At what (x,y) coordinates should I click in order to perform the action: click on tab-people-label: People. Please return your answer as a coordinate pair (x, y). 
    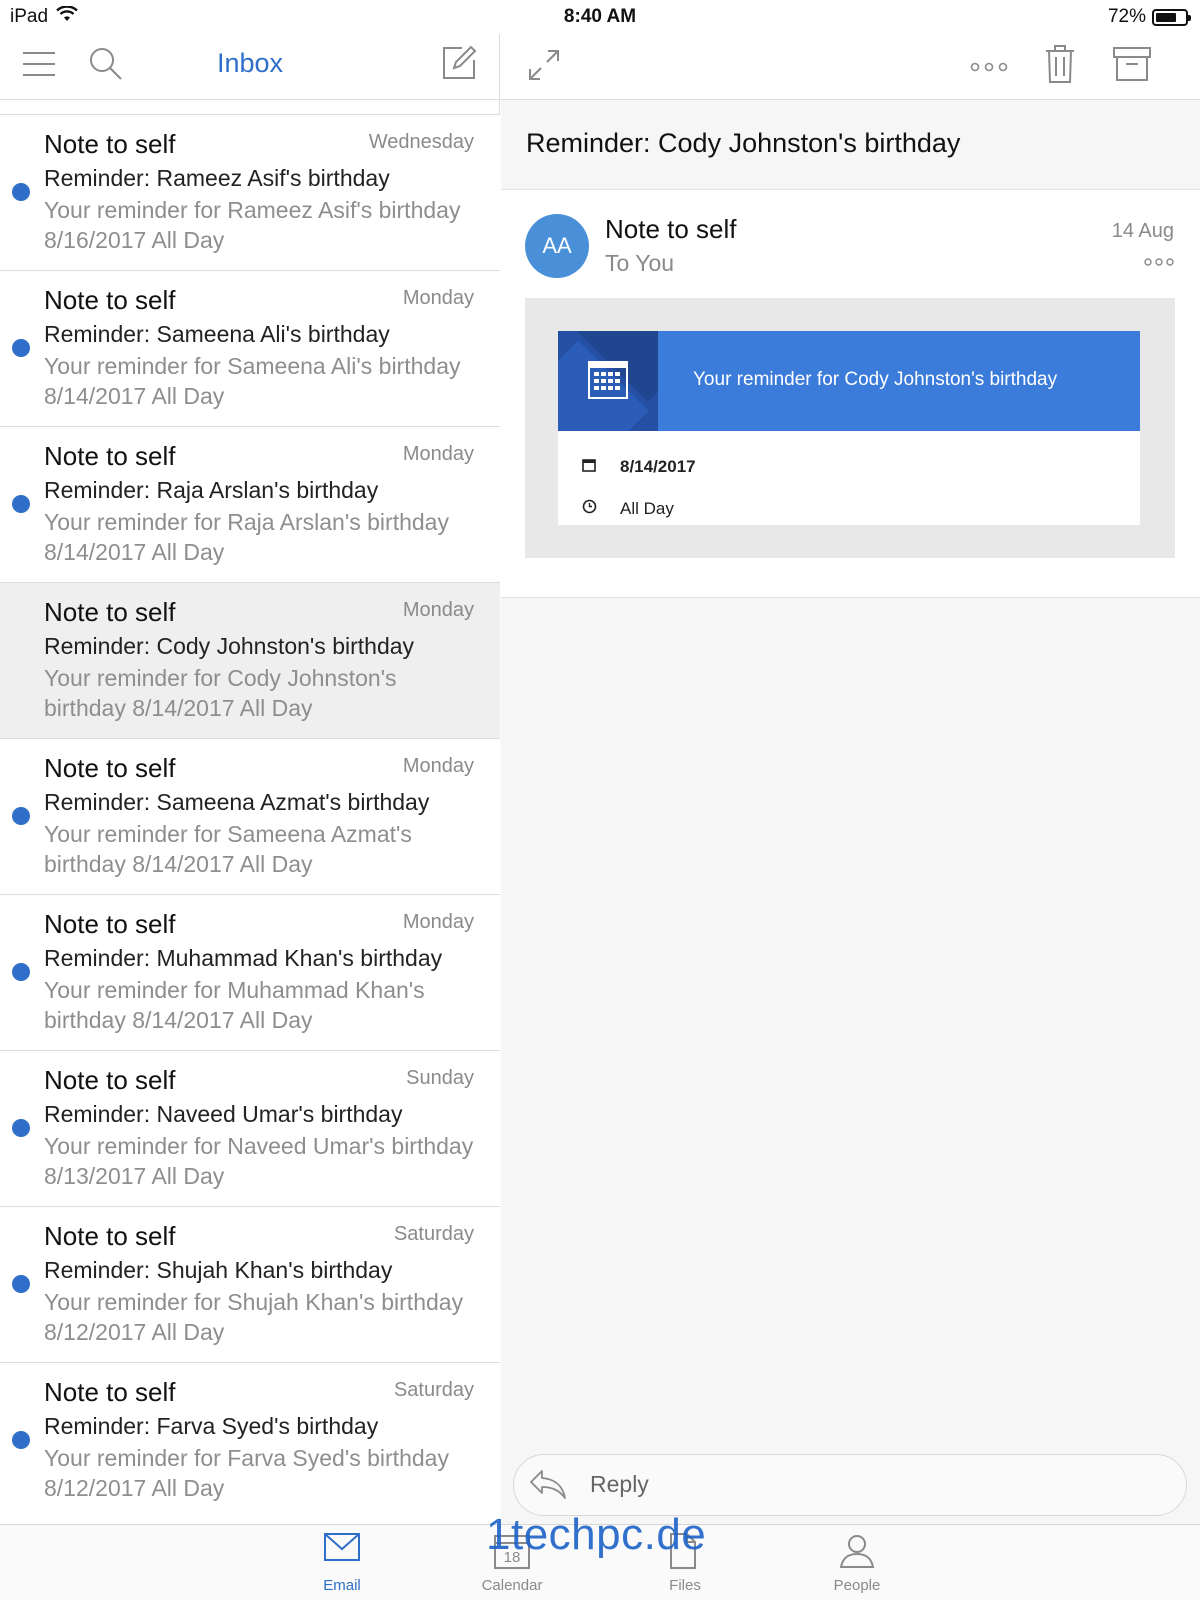
    Looking at the image, I should click on (857, 1585).